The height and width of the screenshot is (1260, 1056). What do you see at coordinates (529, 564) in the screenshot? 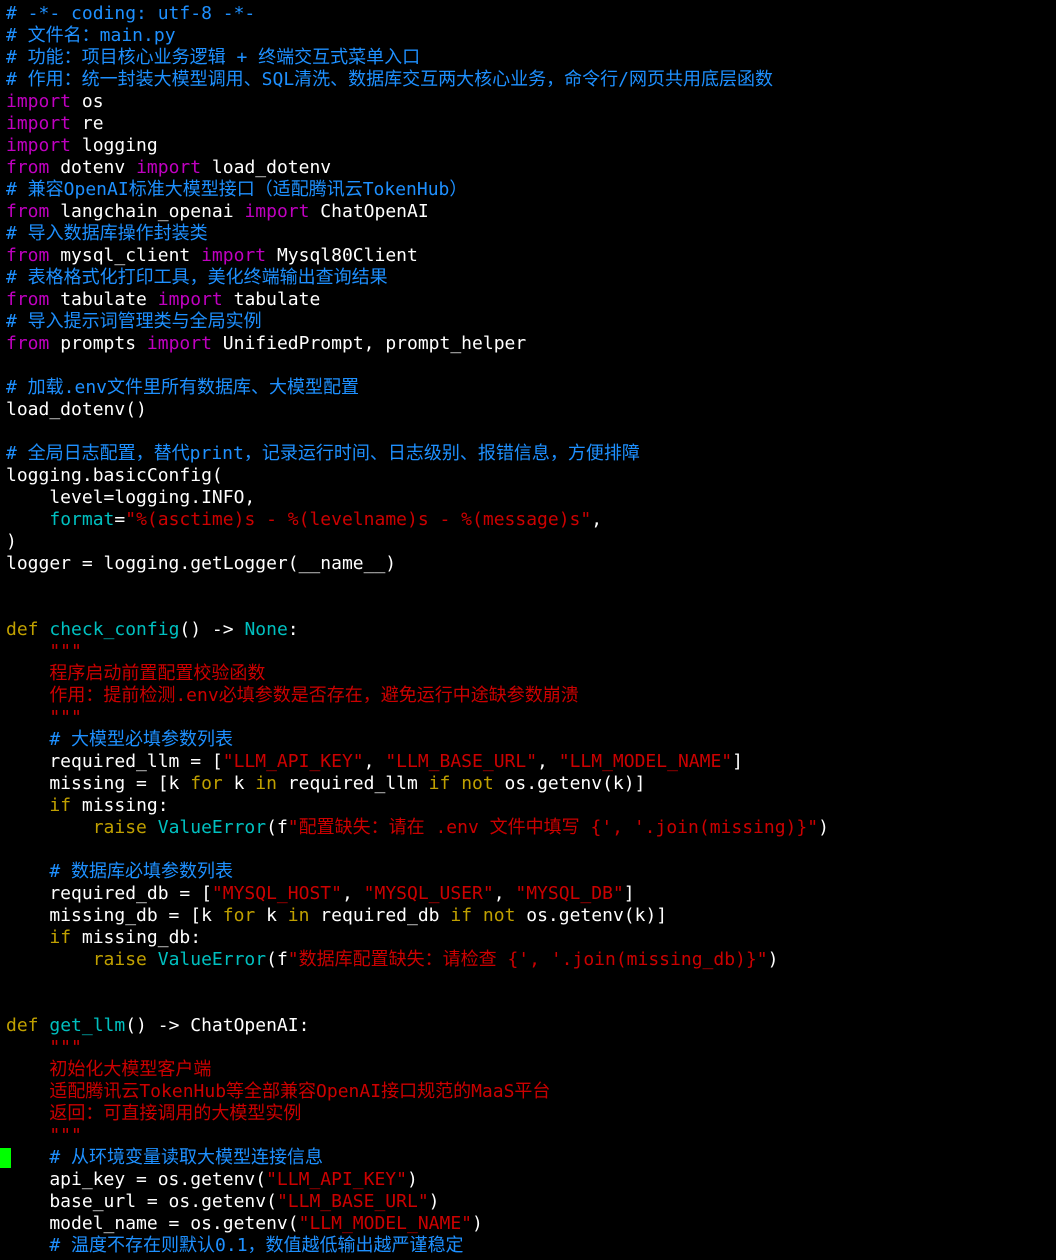
I see `code-line: logger = logging.getLogger(__name__)` at bounding box center [529, 564].